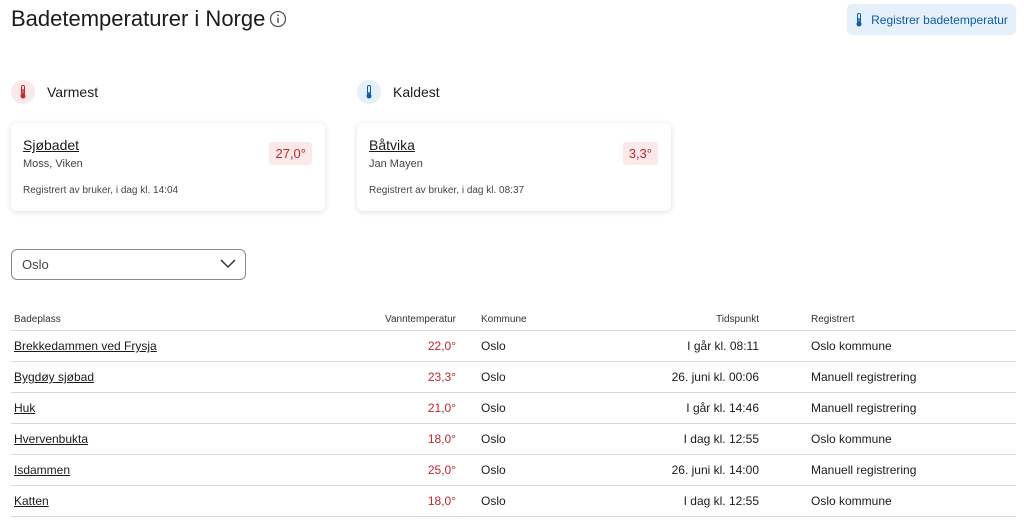 Image resolution: width=1024 pixels, height=521 pixels. What do you see at coordinates (859, 19) in the screenshot?
I see `thermometer-icon` at bounding box center [859, 19].